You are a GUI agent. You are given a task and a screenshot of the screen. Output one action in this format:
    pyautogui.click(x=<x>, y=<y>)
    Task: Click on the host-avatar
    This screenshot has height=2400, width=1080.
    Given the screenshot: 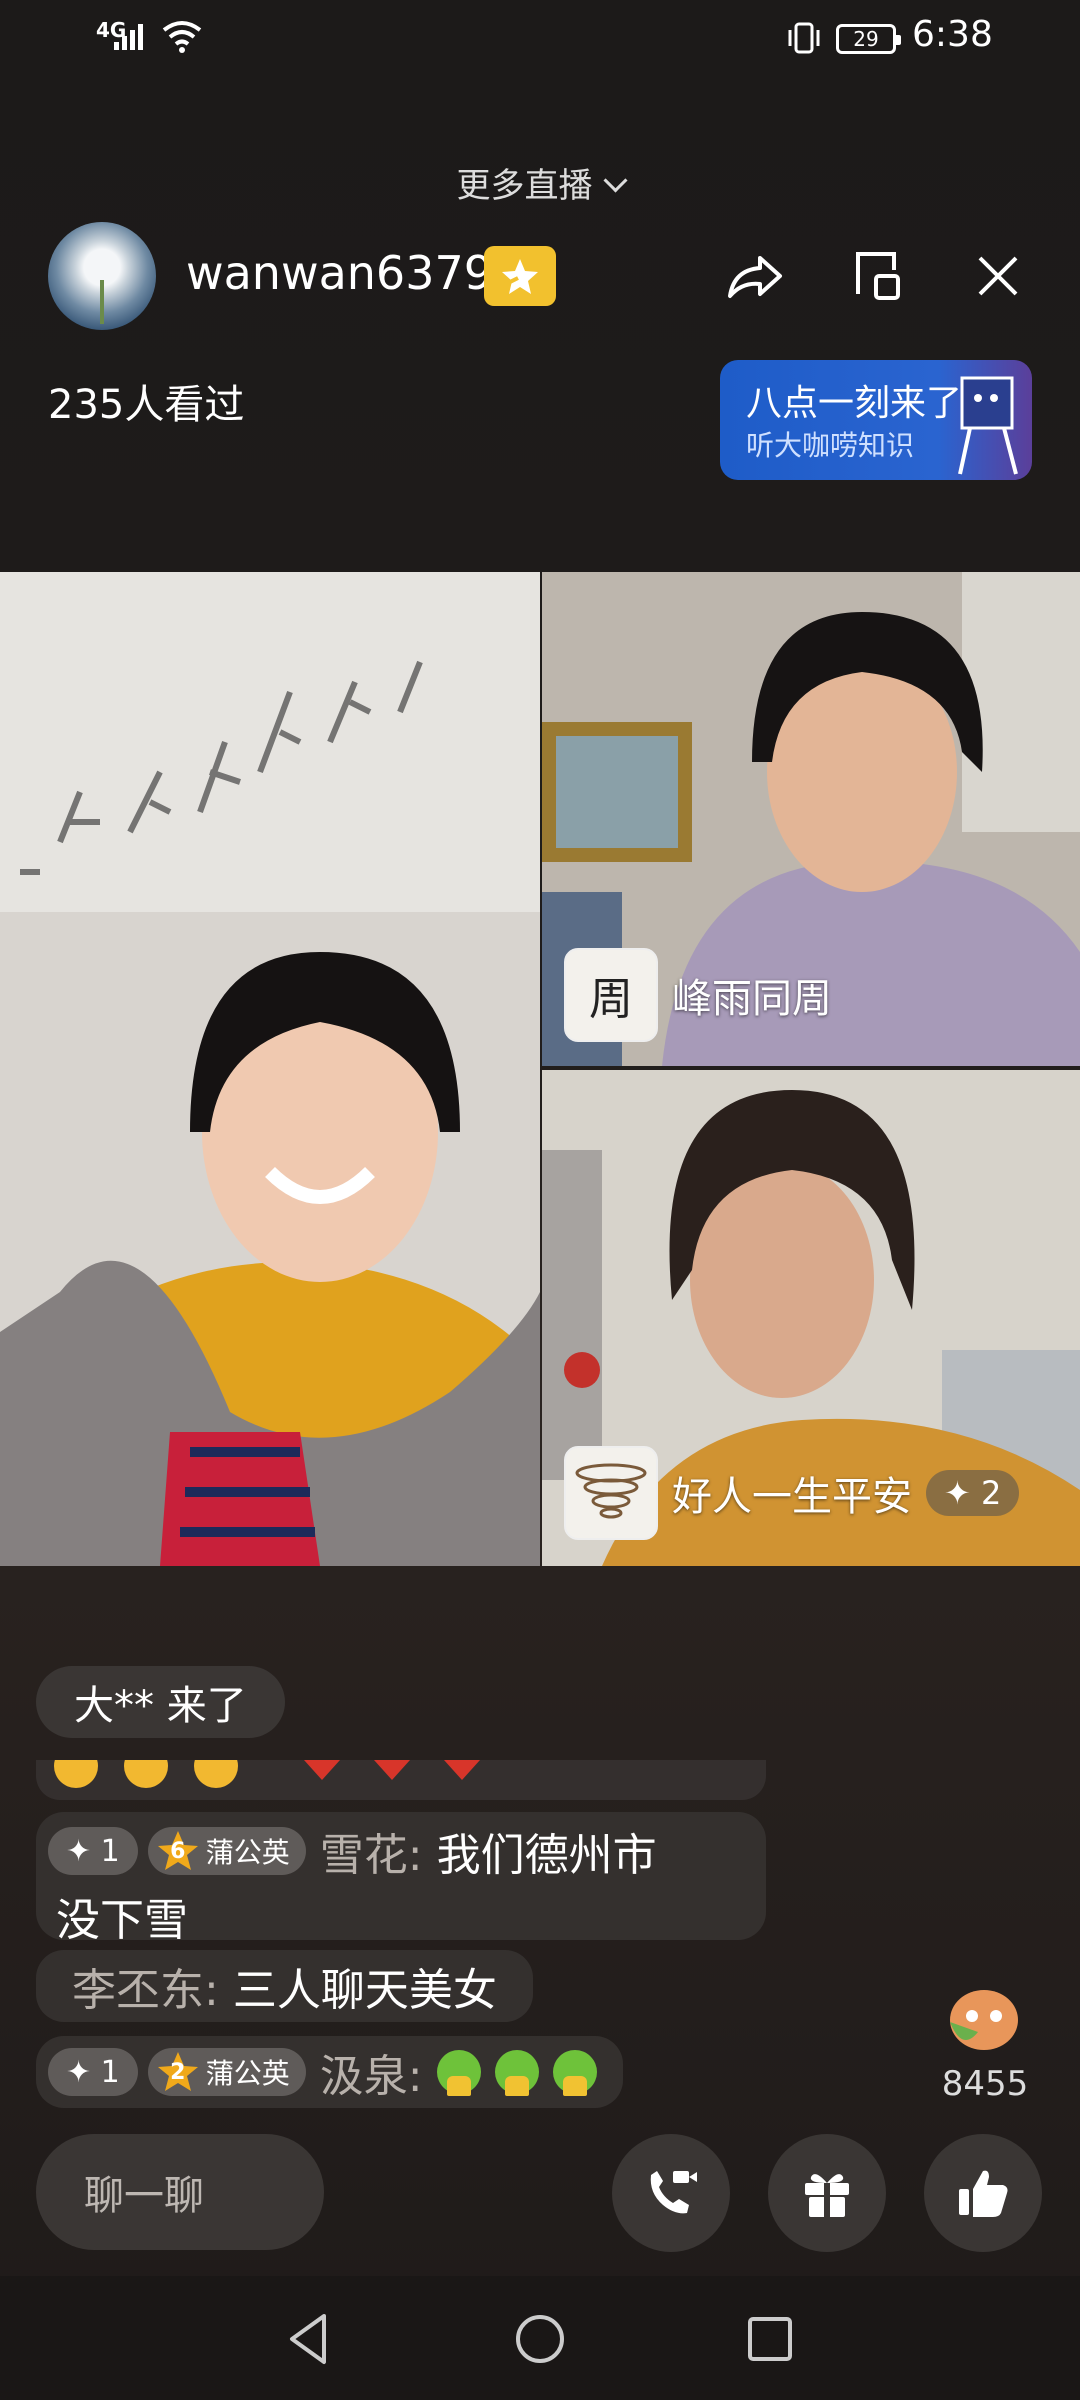 What is the action you would take?
    pyautogui.click(x=102, y=276)
    